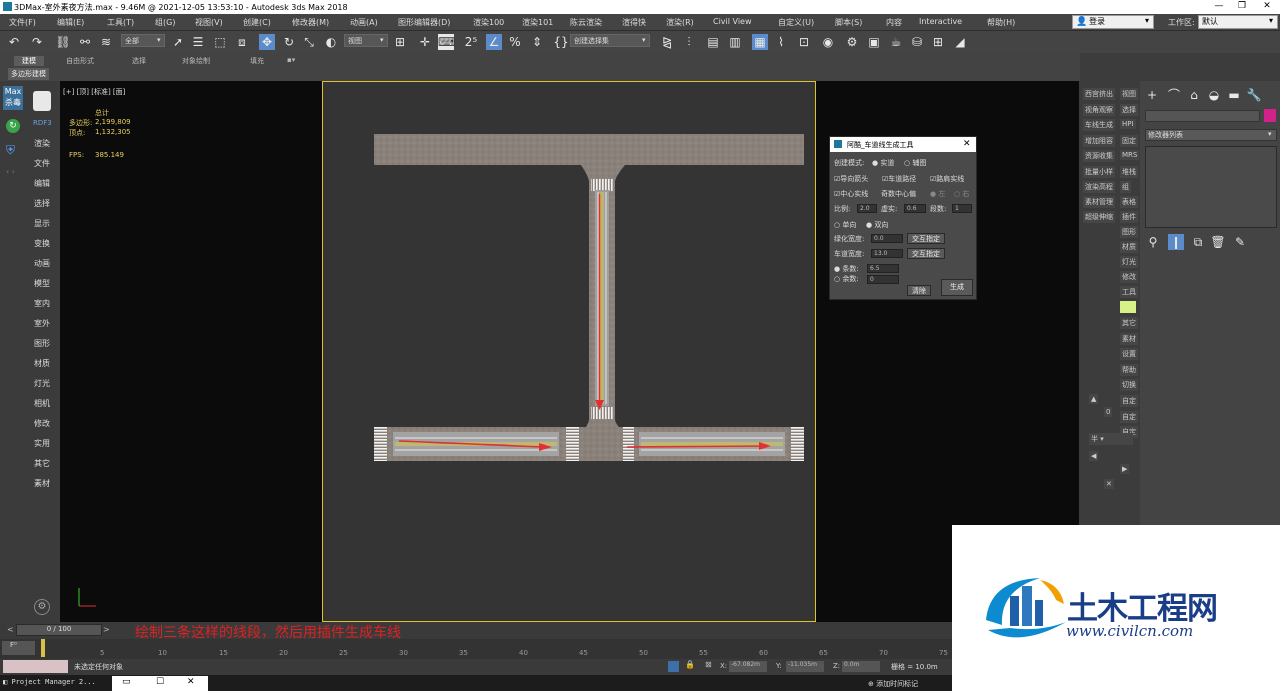 The width and height of the screenshot is (1280, 691). Describe the element at coordinates (35, 666) in the screenshot. I see `maxscript-listener` at that location.